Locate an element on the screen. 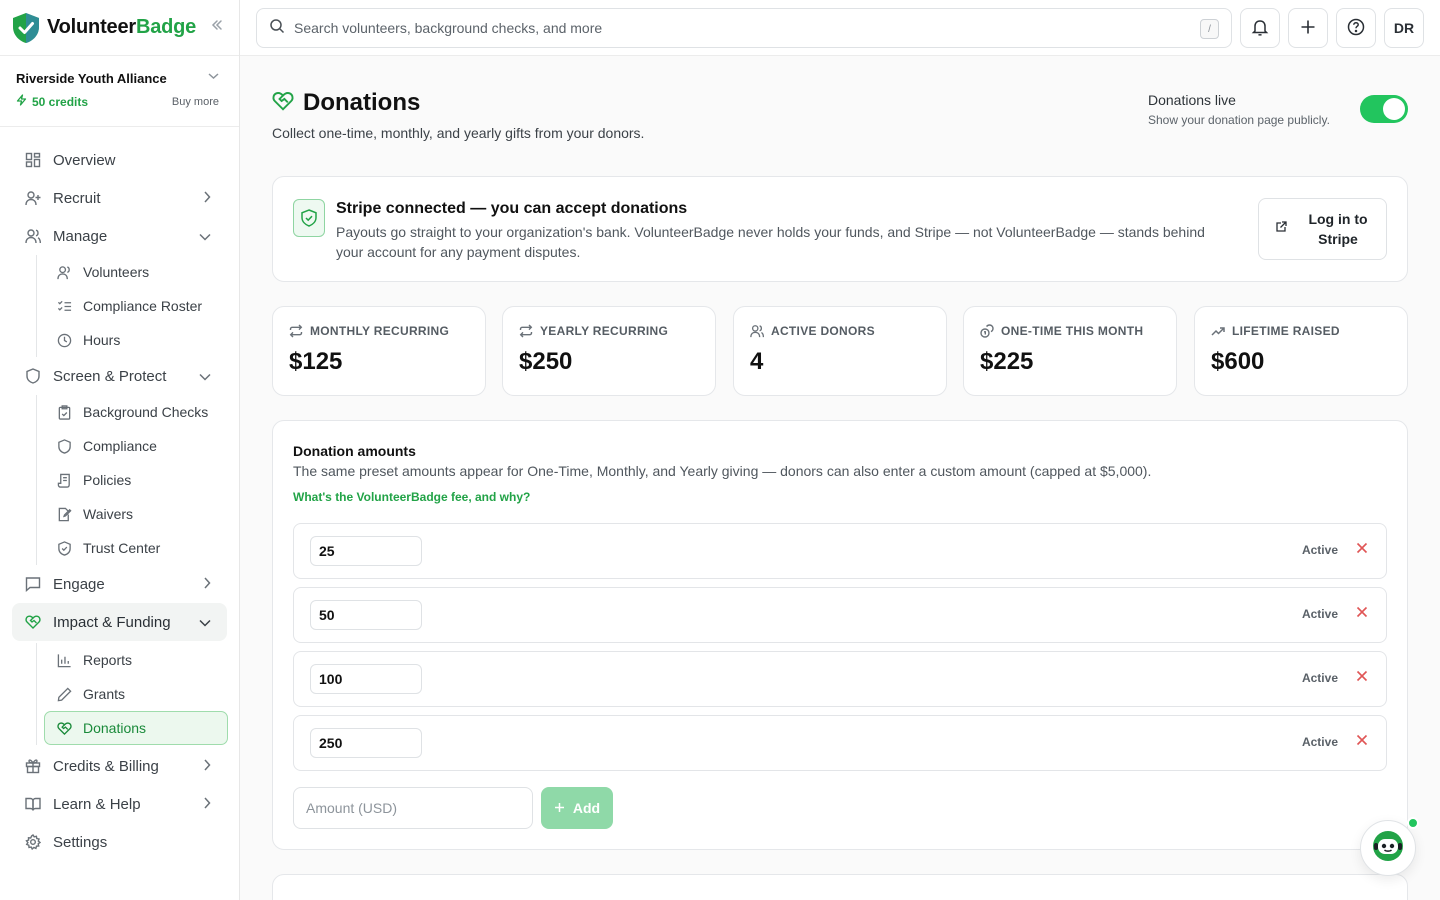 This screenshot has width=1440, height=900. sidebar-item-label: Hours is located at coordinates (102, 340).